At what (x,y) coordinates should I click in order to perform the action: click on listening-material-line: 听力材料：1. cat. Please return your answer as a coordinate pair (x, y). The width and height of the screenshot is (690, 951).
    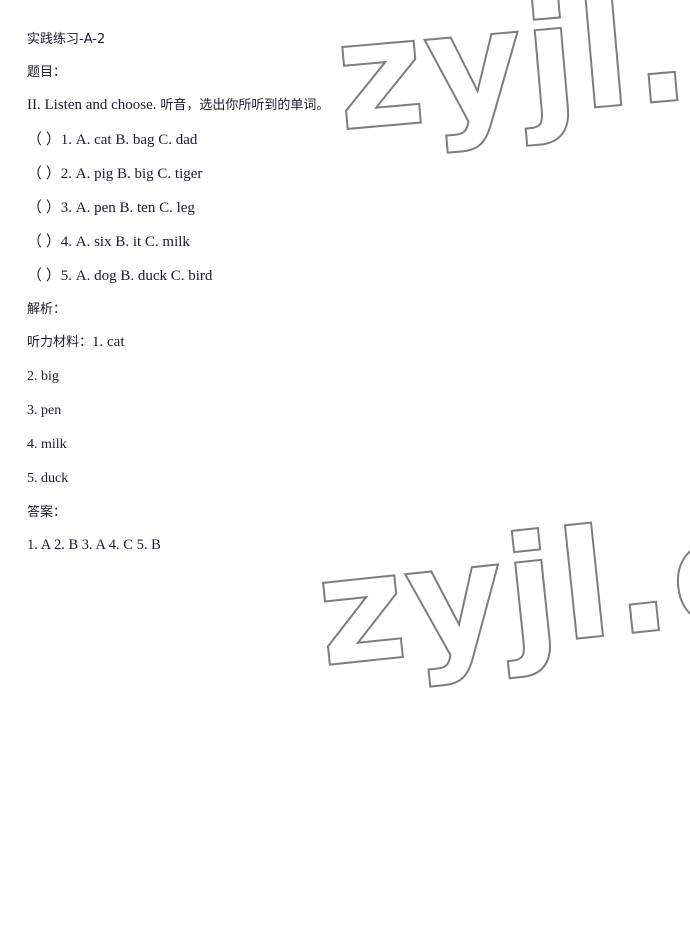
    Looking at the image, I should click on (307, 342).